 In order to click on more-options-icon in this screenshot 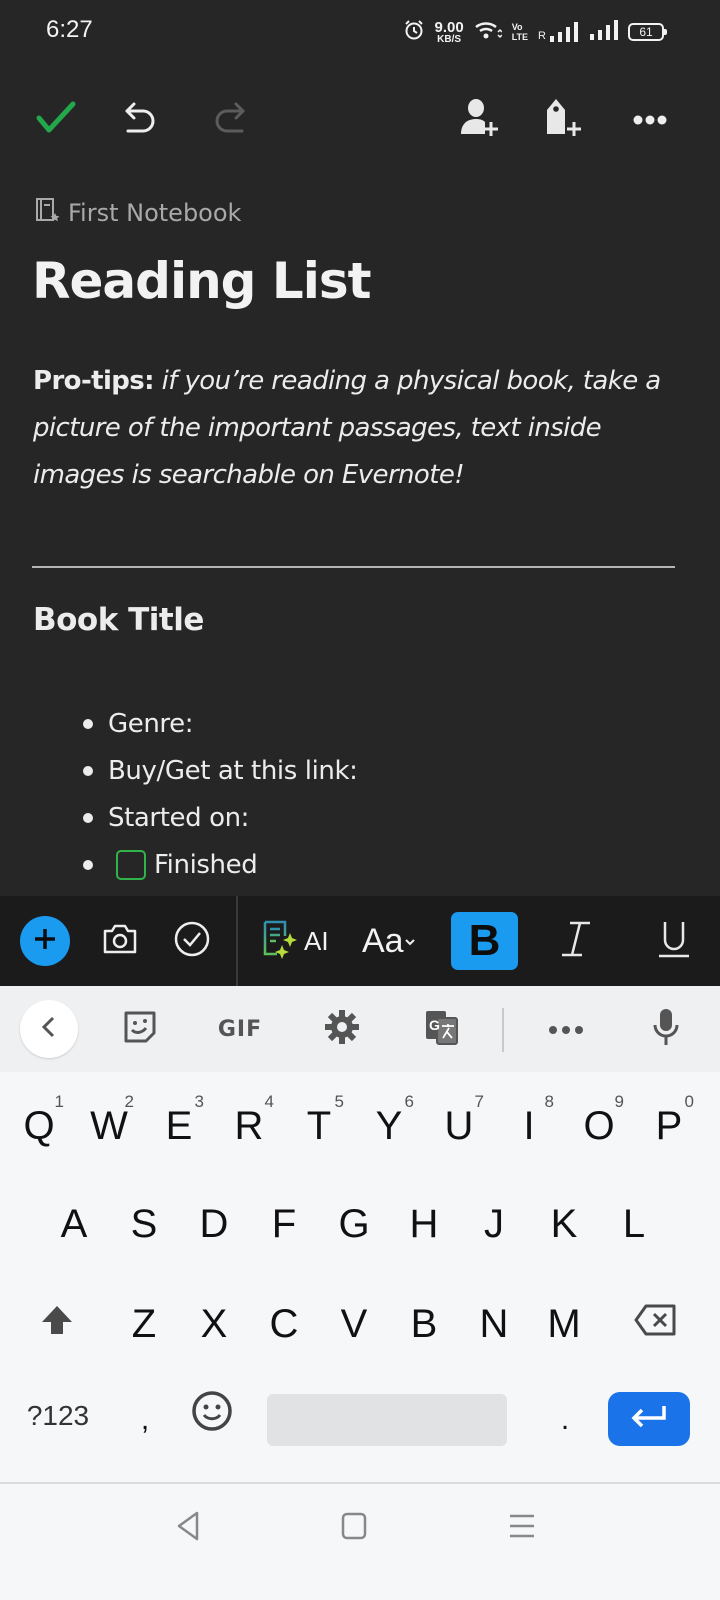, I will do `click(650, 120)`.